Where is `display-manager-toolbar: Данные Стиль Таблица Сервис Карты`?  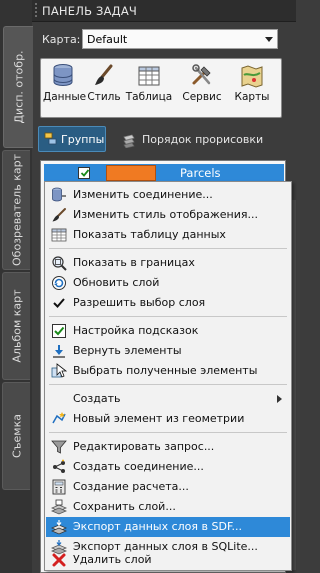 display-manager-toolbar: Данные Стиль Таблица Сервис Карты is located at coordinates (161, 88).